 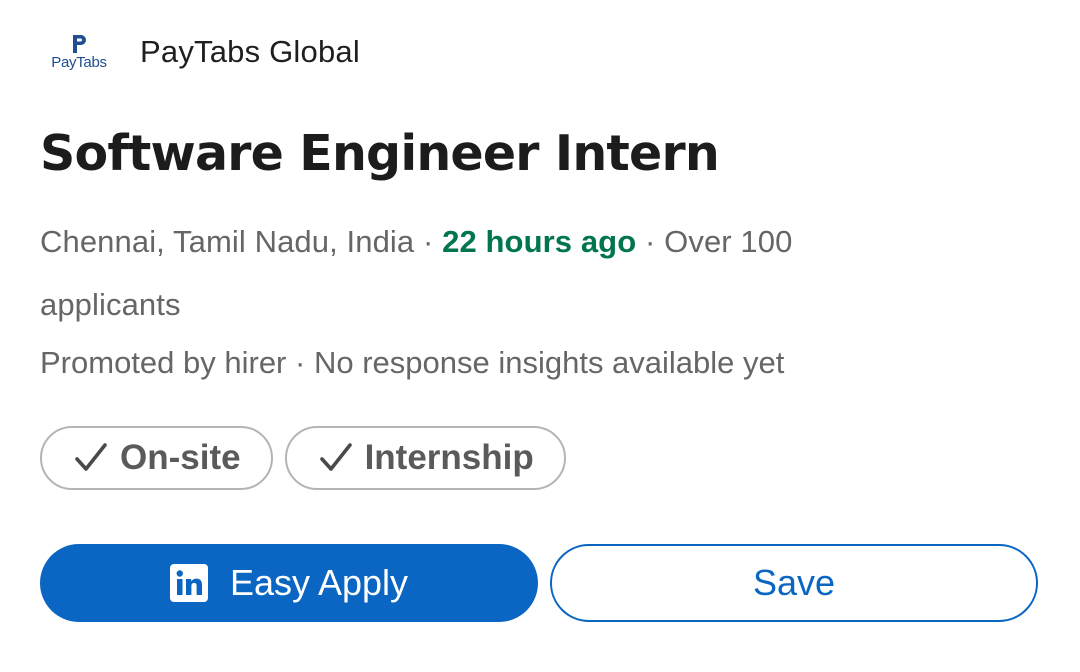 What do you see at coordinates (188, 583) in the screenshot?
I see `linkedin-icon` at bounding box center [188, 583].